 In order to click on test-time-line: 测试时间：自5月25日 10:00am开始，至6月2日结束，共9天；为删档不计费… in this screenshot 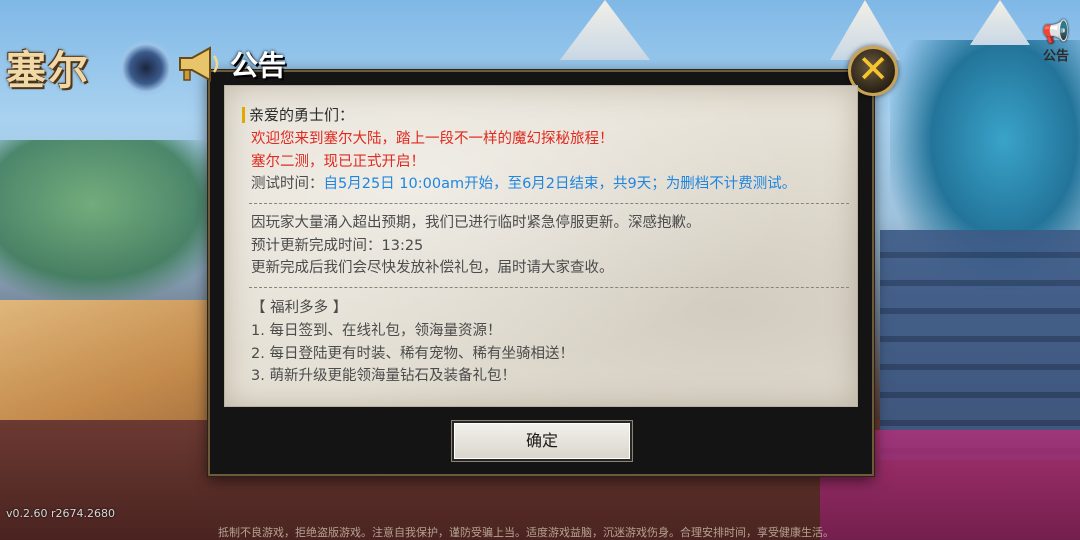, I will do `click(523, 184)`.